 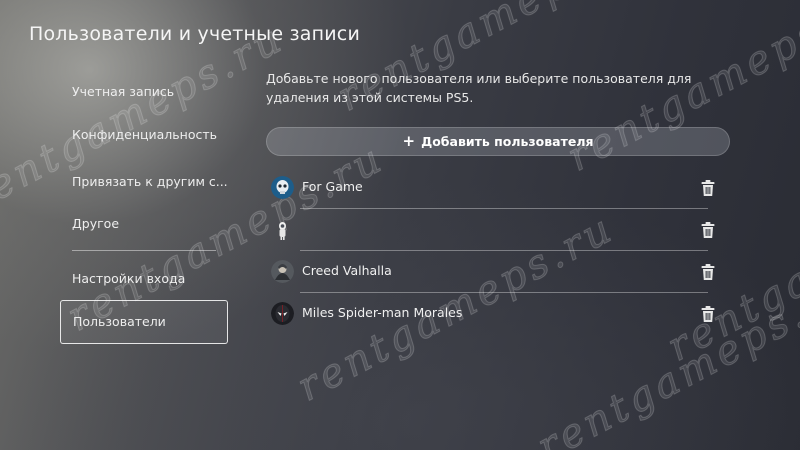 I want to click on plus-icon: +, so click(x=409, y=141).